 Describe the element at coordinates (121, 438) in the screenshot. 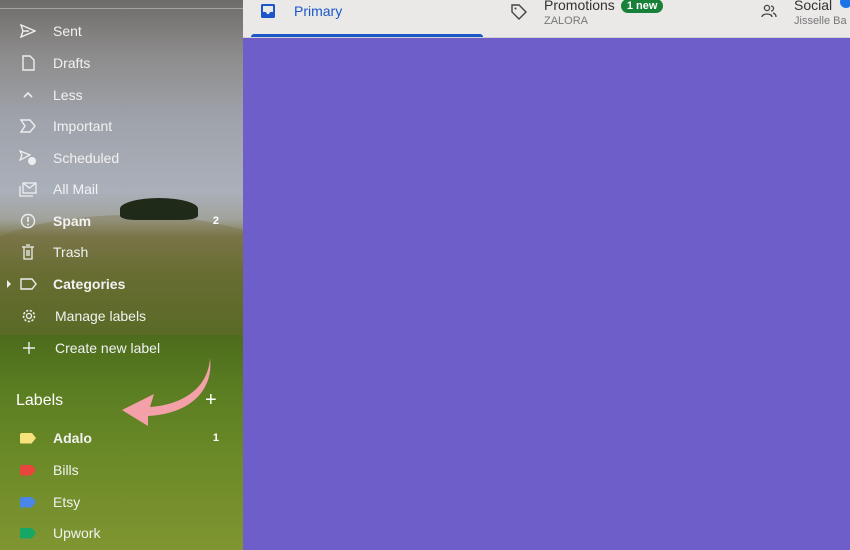

I see `label-item-adalo: Adalo 1` at that location.